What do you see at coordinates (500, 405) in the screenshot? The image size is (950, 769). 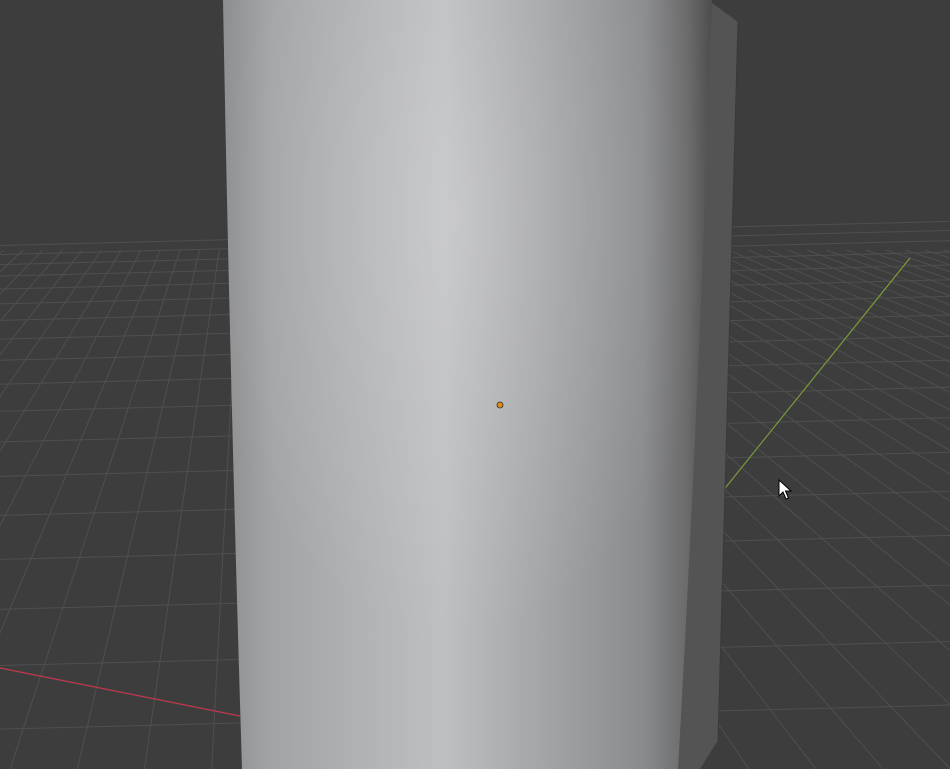 I see `object-origin-dot` at bounding box center [500, 405].